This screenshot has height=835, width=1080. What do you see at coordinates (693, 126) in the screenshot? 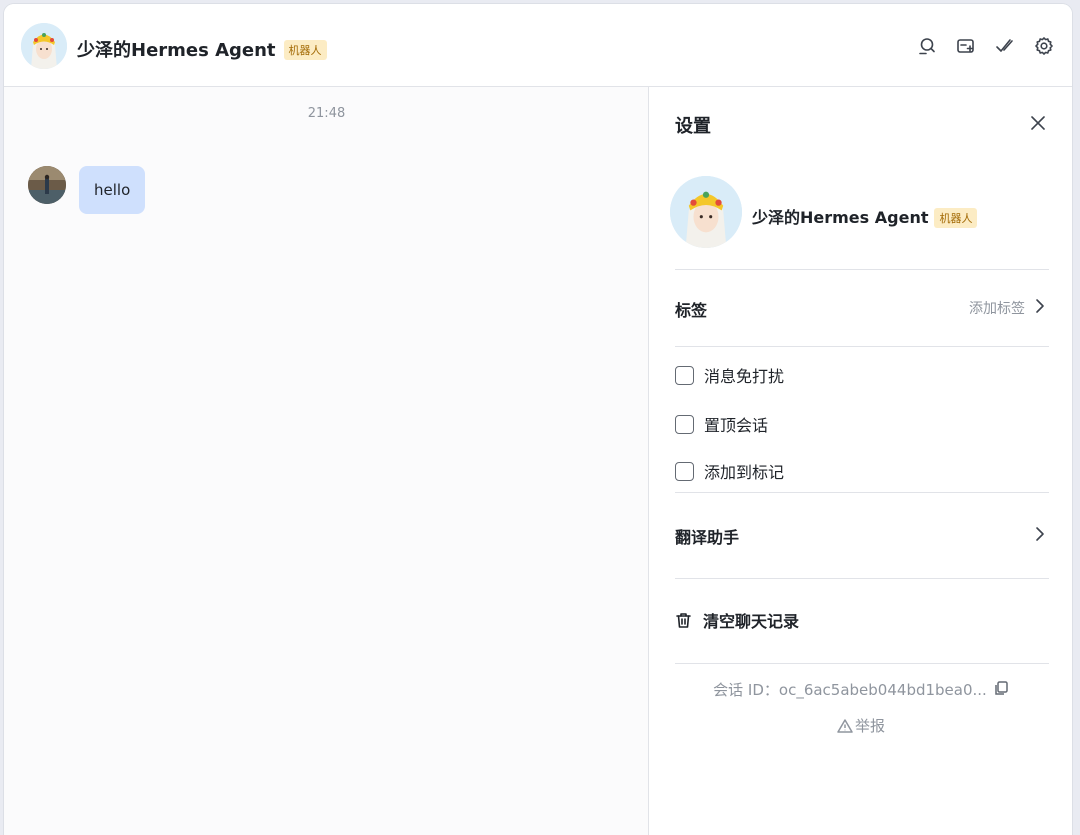
I see `settings-title: 设置` at bounding box center [693, 126].